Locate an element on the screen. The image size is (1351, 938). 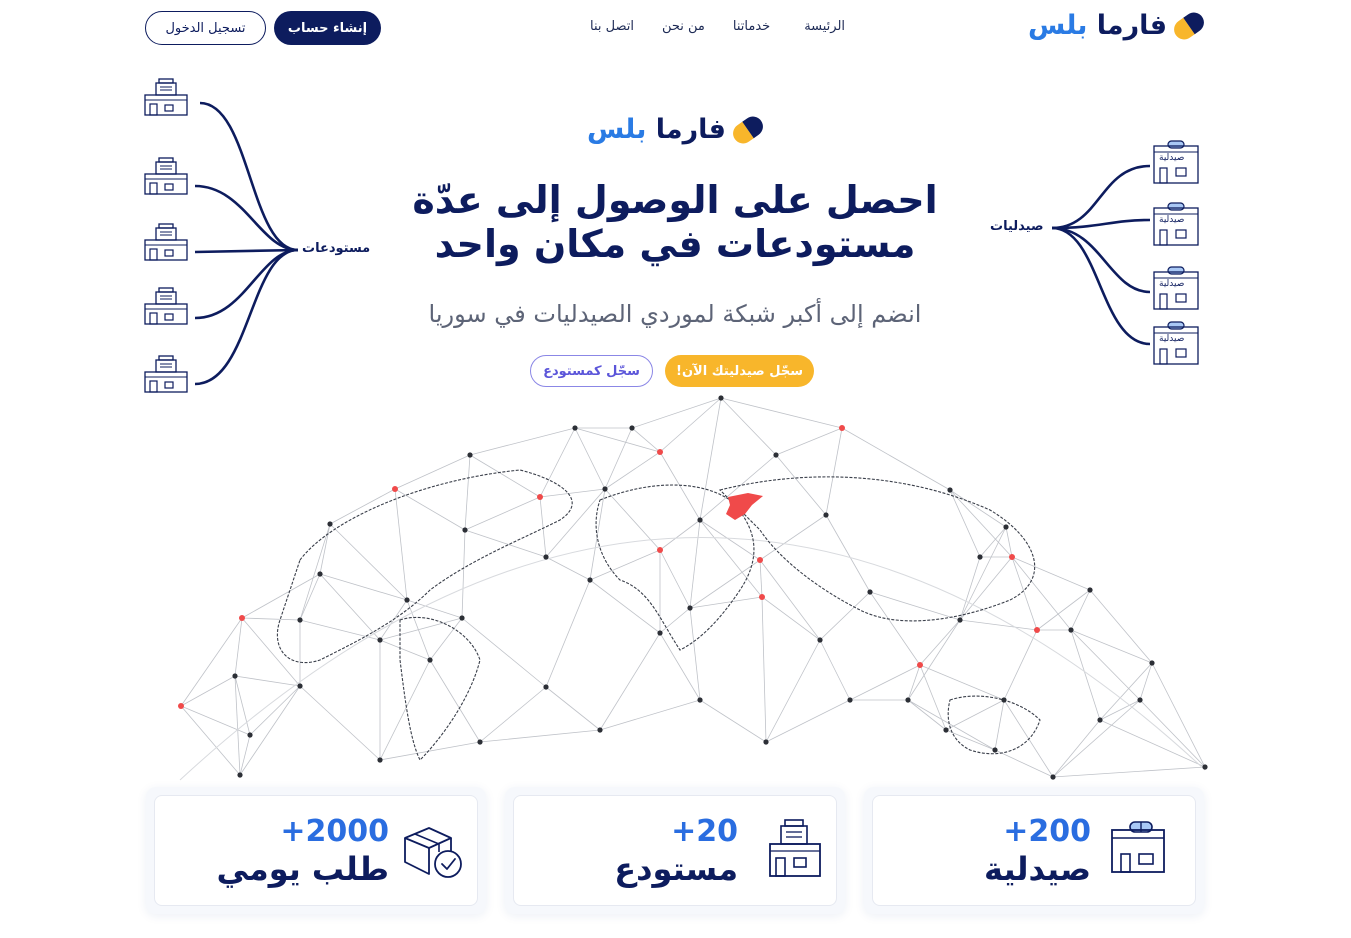
syria-highlight is located at coordinates (744, 506).